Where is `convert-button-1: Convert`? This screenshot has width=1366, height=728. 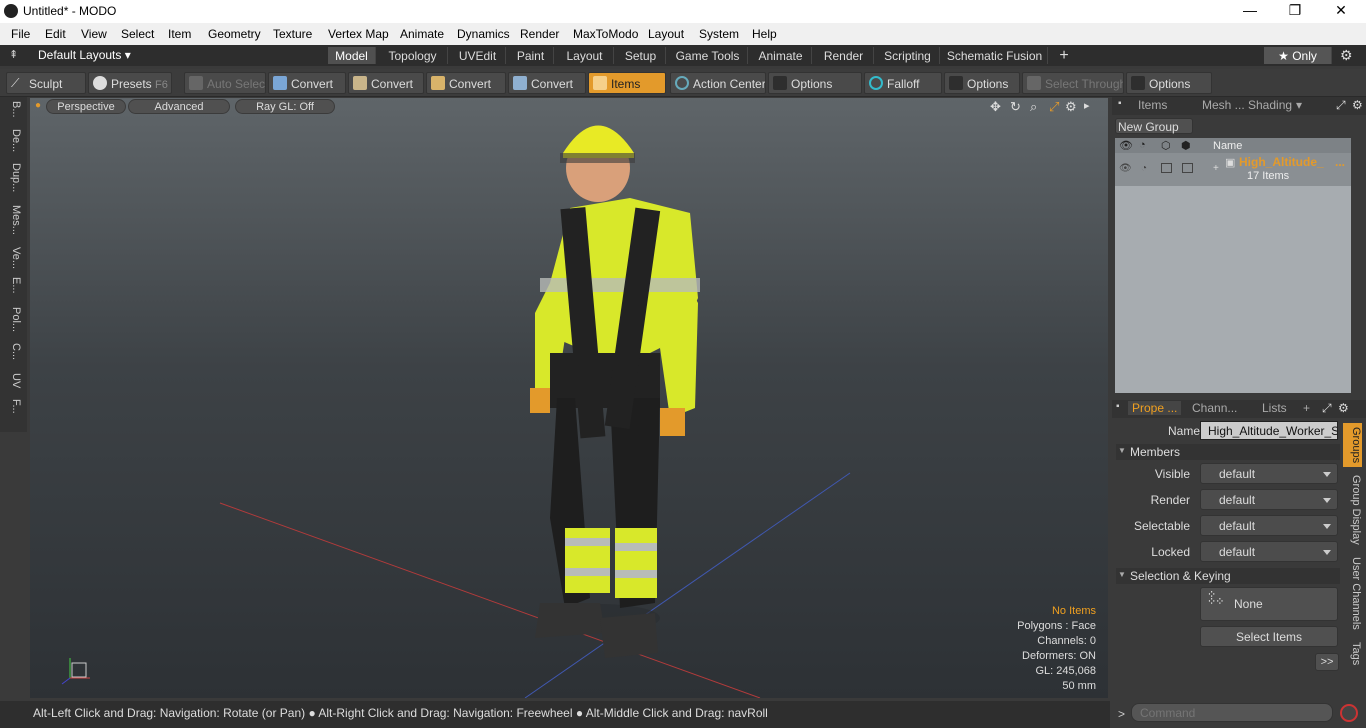
convert-button-1: Convert is located at coordinates (307, 83).